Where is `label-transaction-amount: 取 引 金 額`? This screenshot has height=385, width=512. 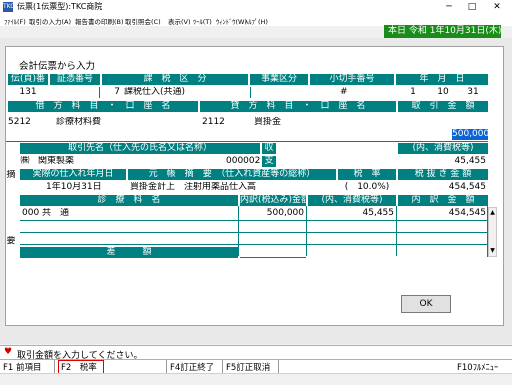
label-transaction-amount: 取 引 金 額 is located at coordinates (443, 106).